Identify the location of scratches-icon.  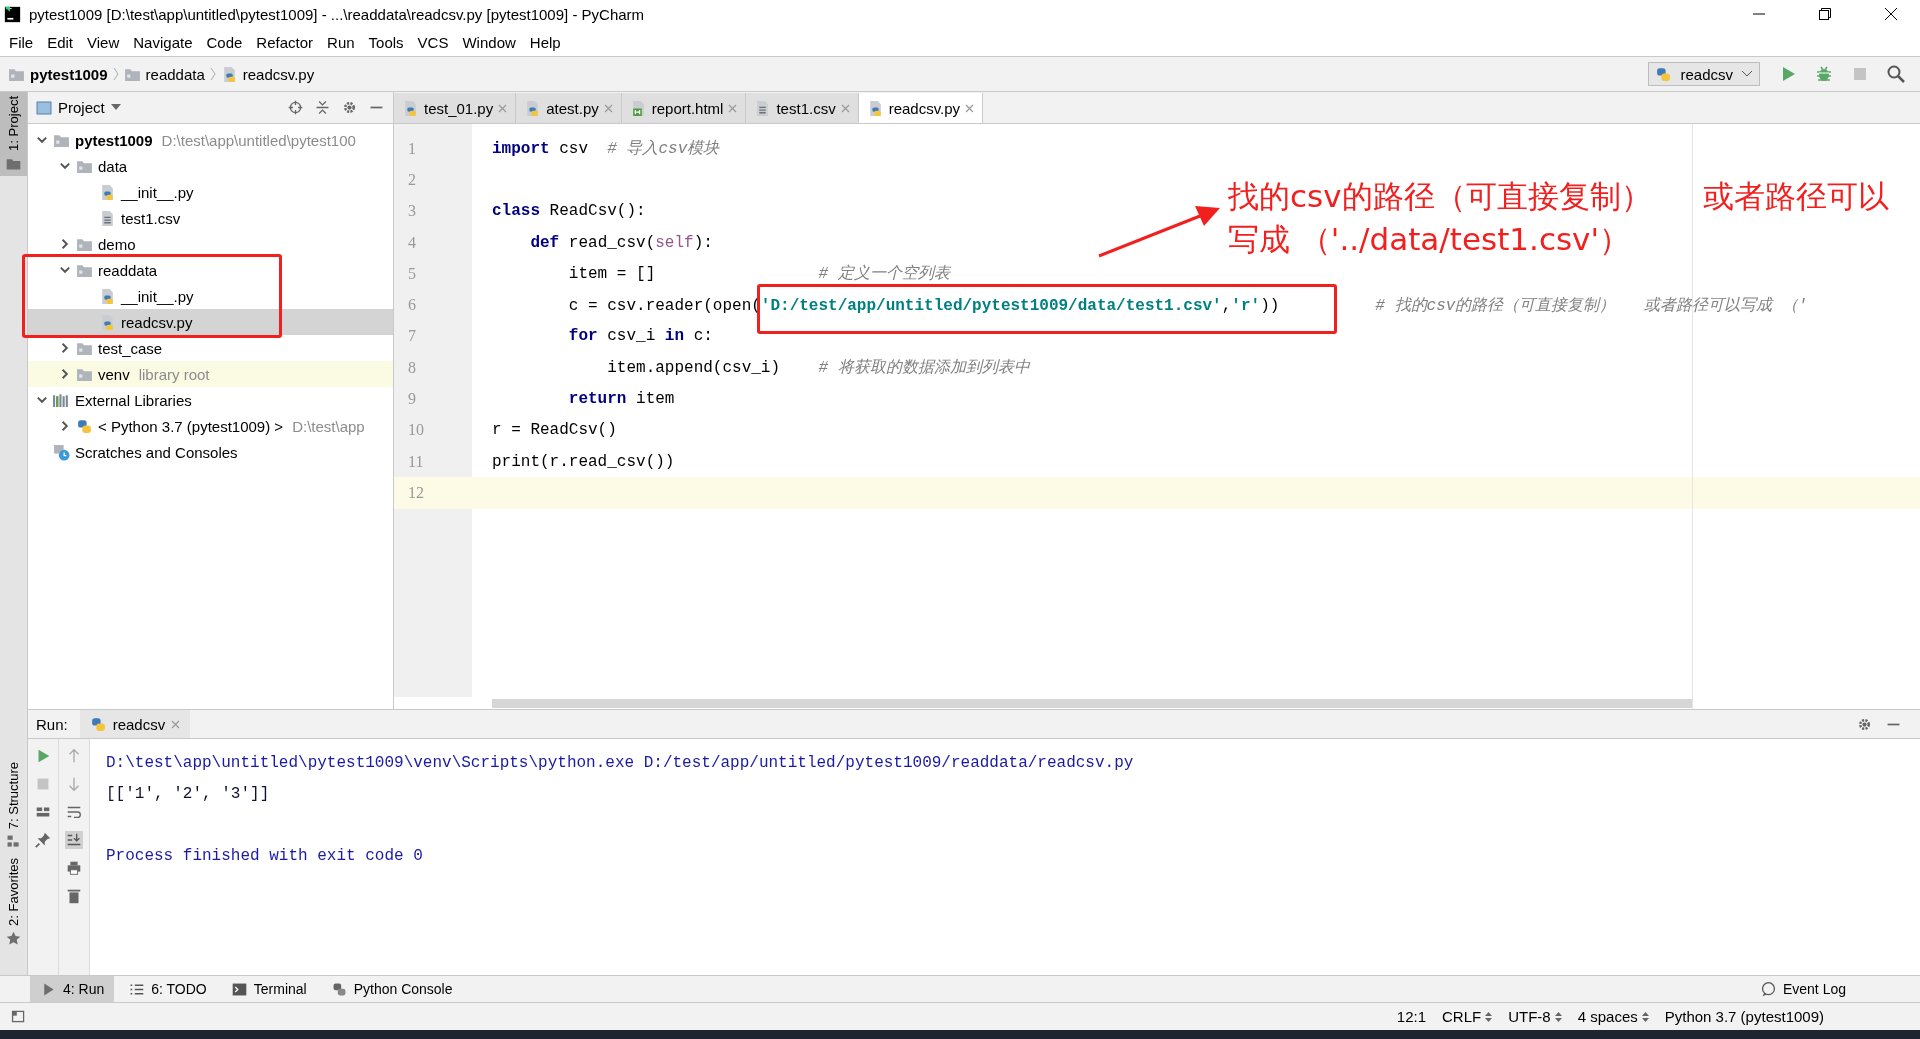
(61, 452).